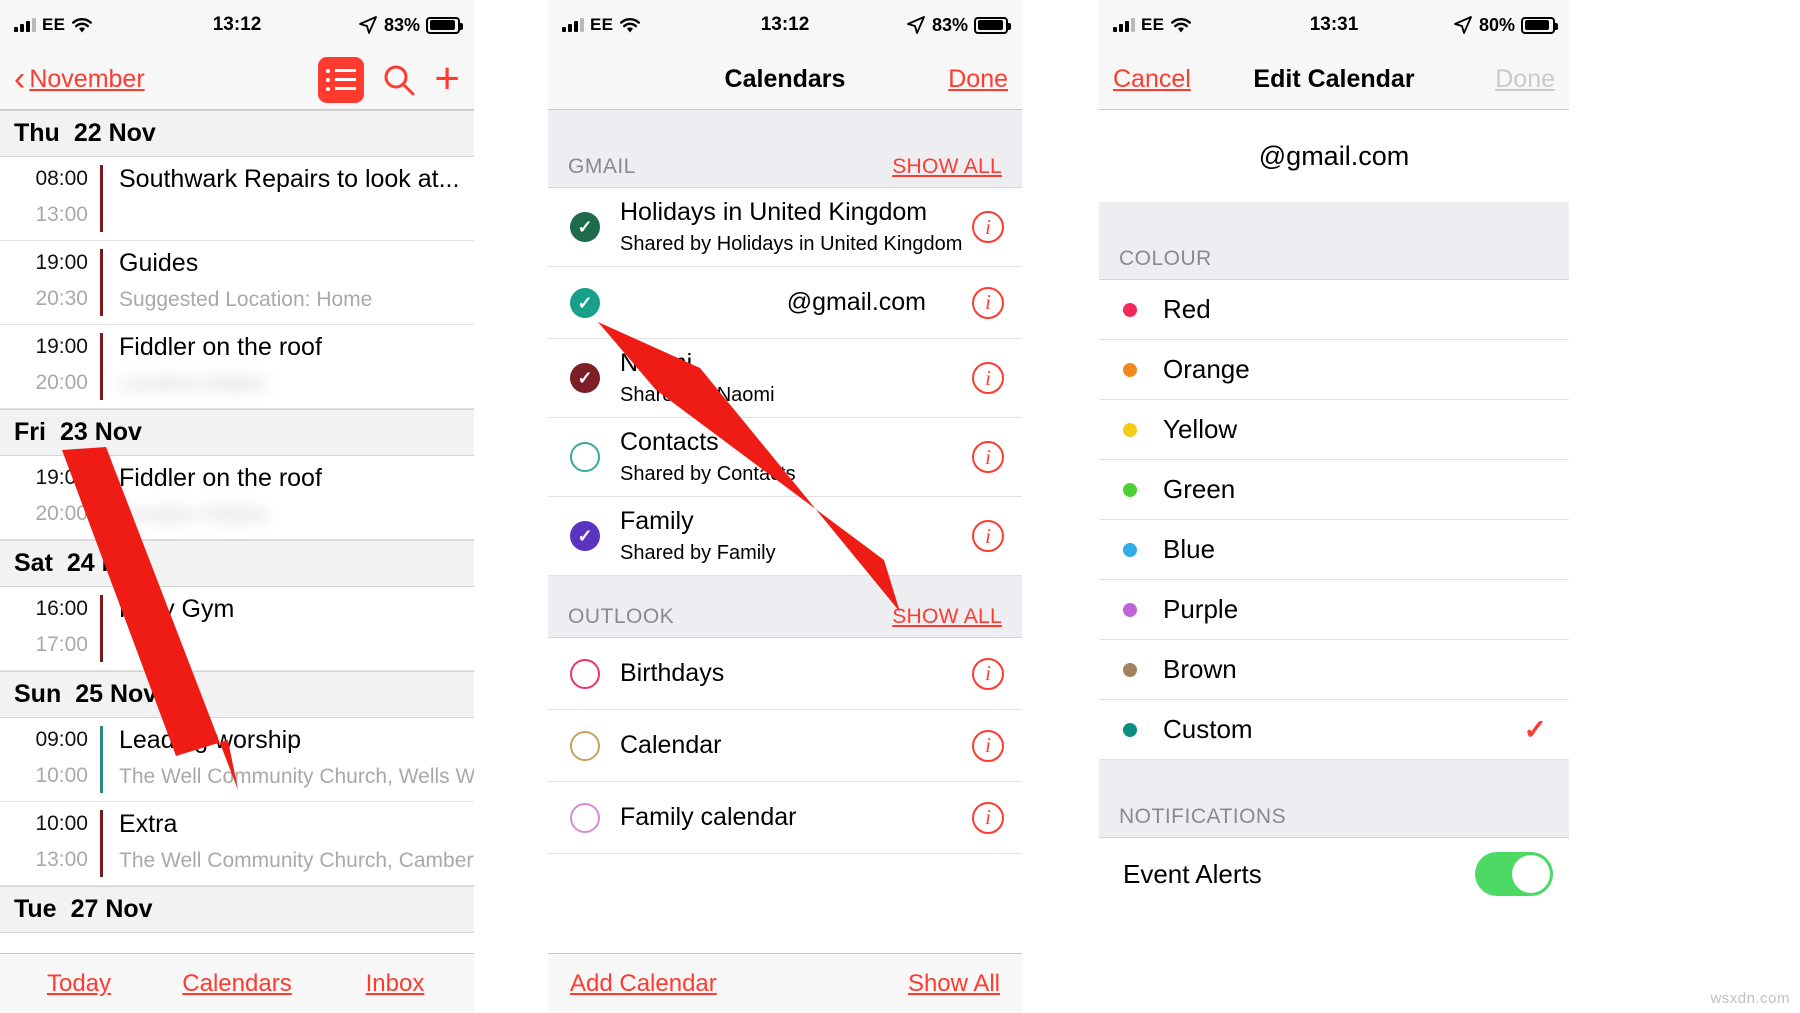  I want to click on day-weekday: Tue, so click(35, 909).